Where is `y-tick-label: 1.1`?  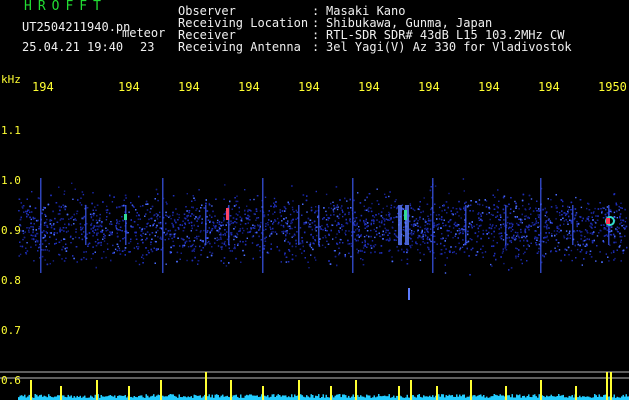 y-tick-label: 1.1 is located at coordinates (11, 130).